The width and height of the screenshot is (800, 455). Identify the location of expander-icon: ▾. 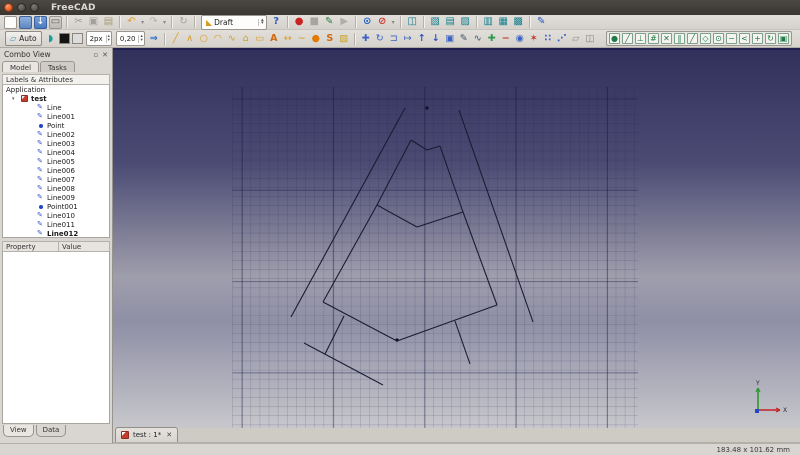
(13, 99).